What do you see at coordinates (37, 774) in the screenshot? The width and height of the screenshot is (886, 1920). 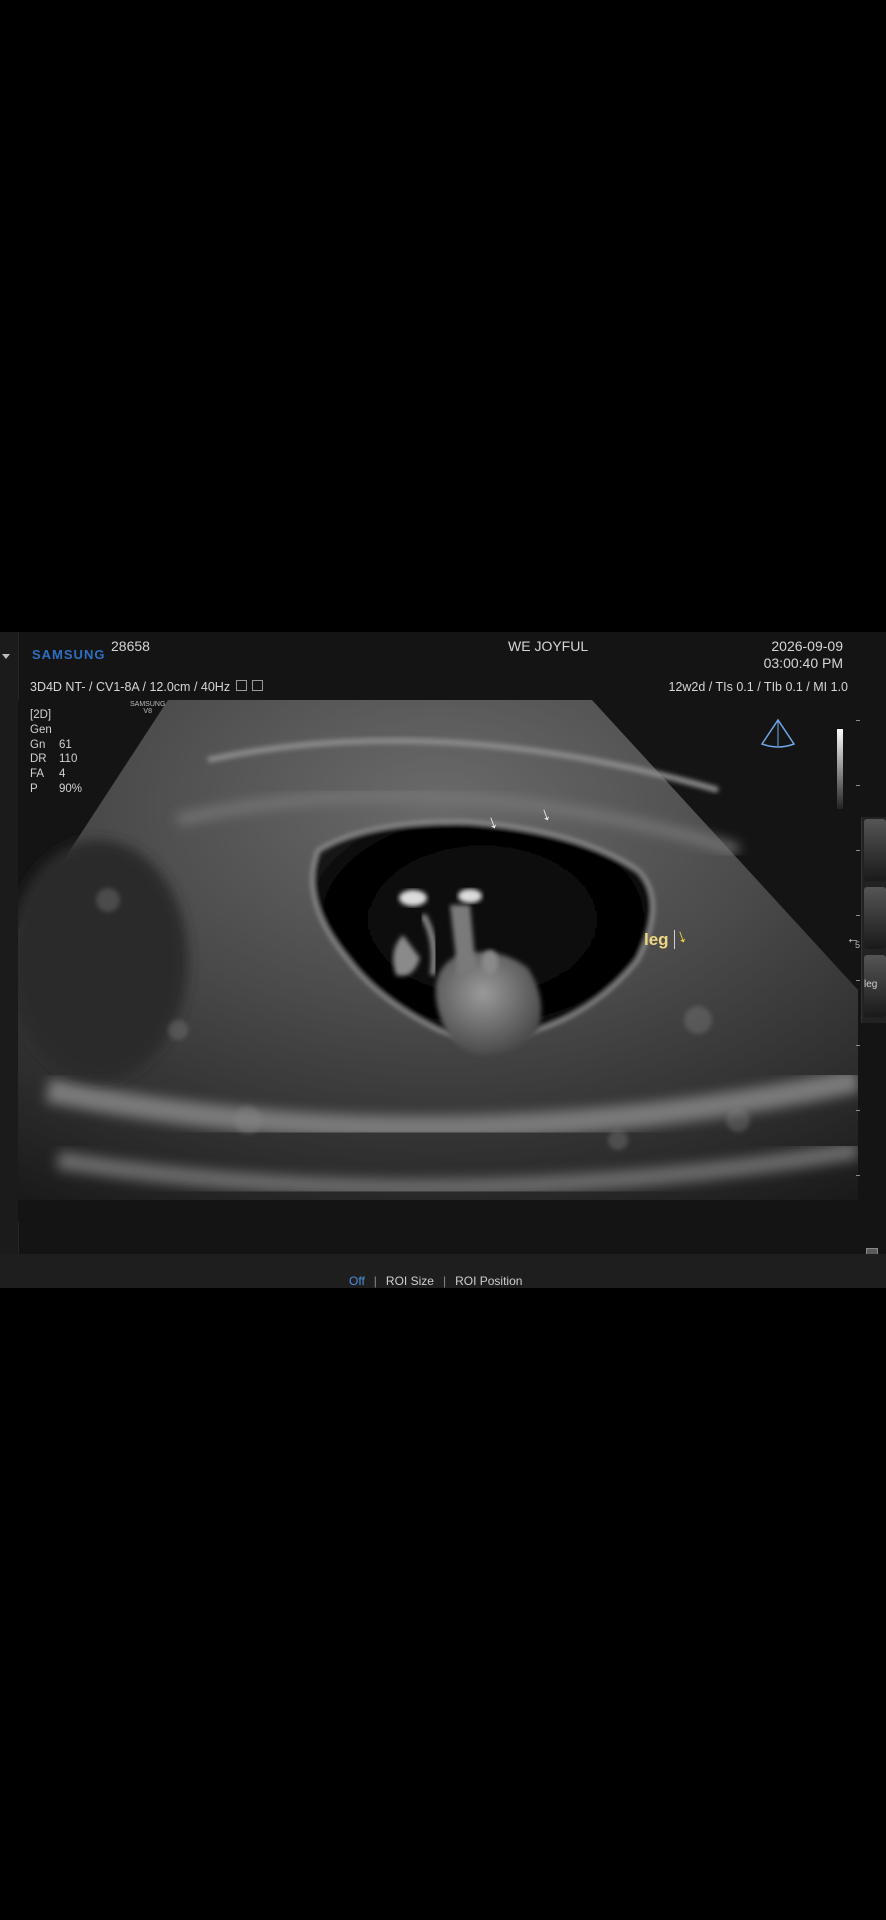 I see `param-key: FA` at bounding box center [37, 774].